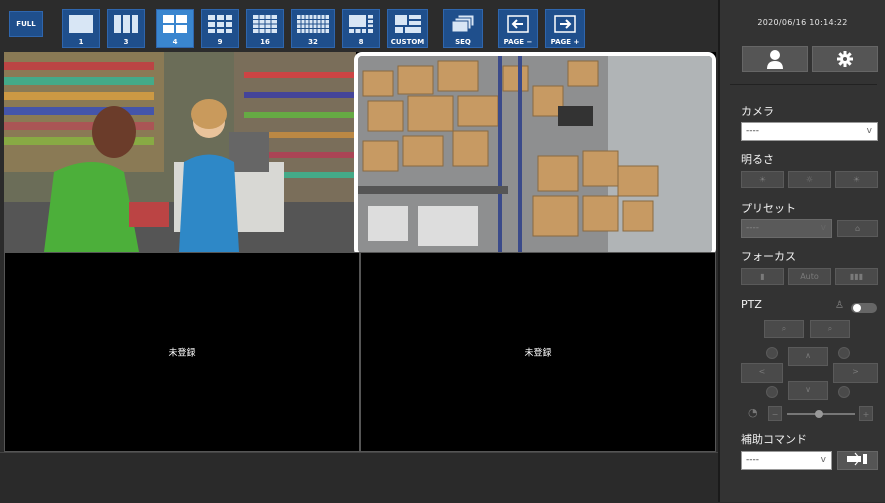 The image size is (885, 503). Describe the element at coordinates (802, 22) in the screenshot. I see `datetime-display: 2020/06/16 10:14:22` at that location.